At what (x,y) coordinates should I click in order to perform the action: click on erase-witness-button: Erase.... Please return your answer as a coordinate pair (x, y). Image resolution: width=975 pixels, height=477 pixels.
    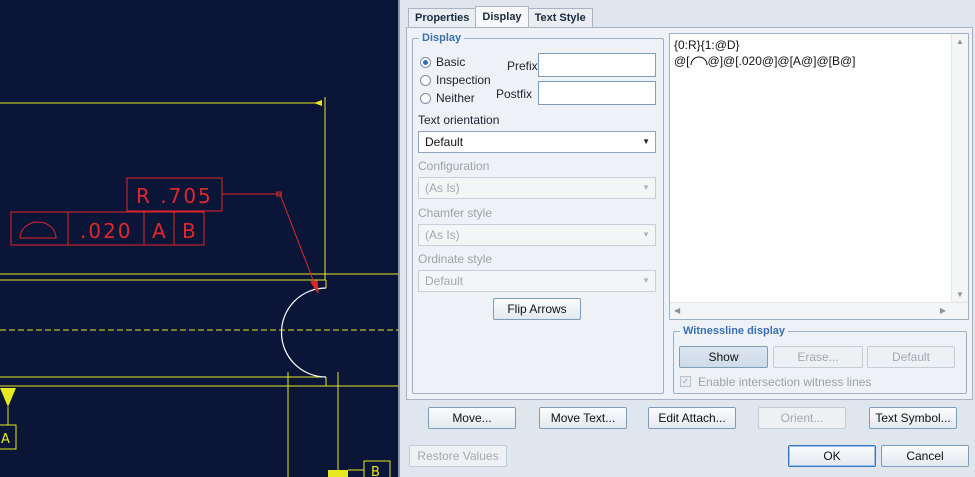
    Looking at the image, I should click on (818, 357).